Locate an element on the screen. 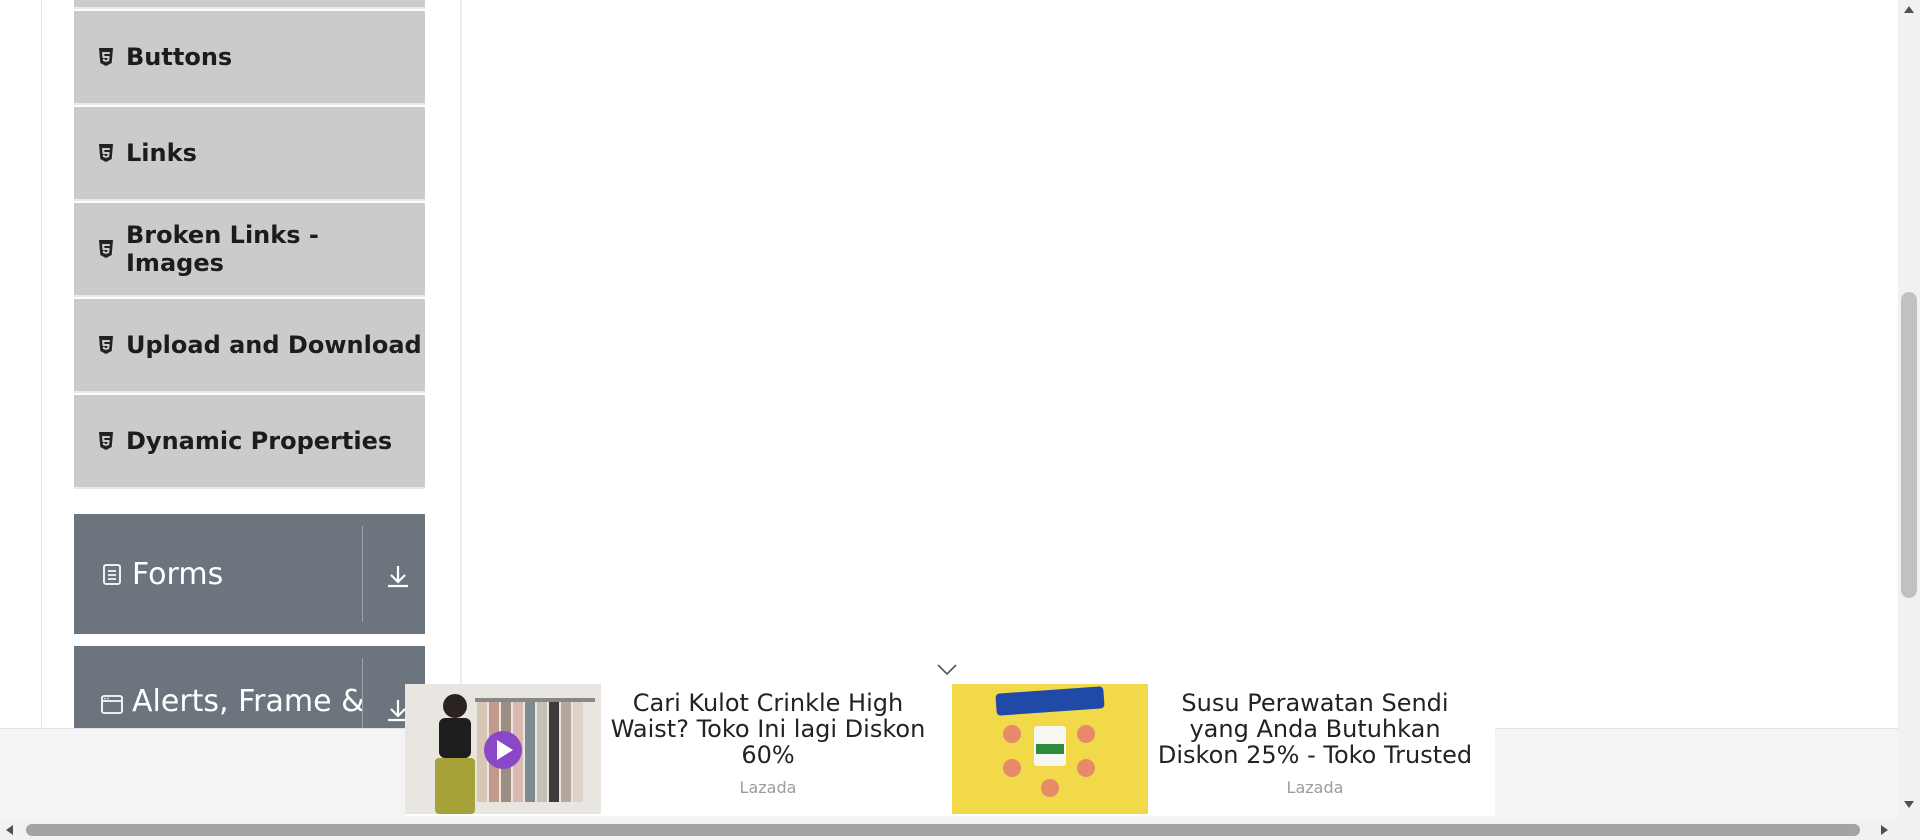 This screenshot has width=1920, height=840. scroll-down-icon is located at coordinates (1909, 805).